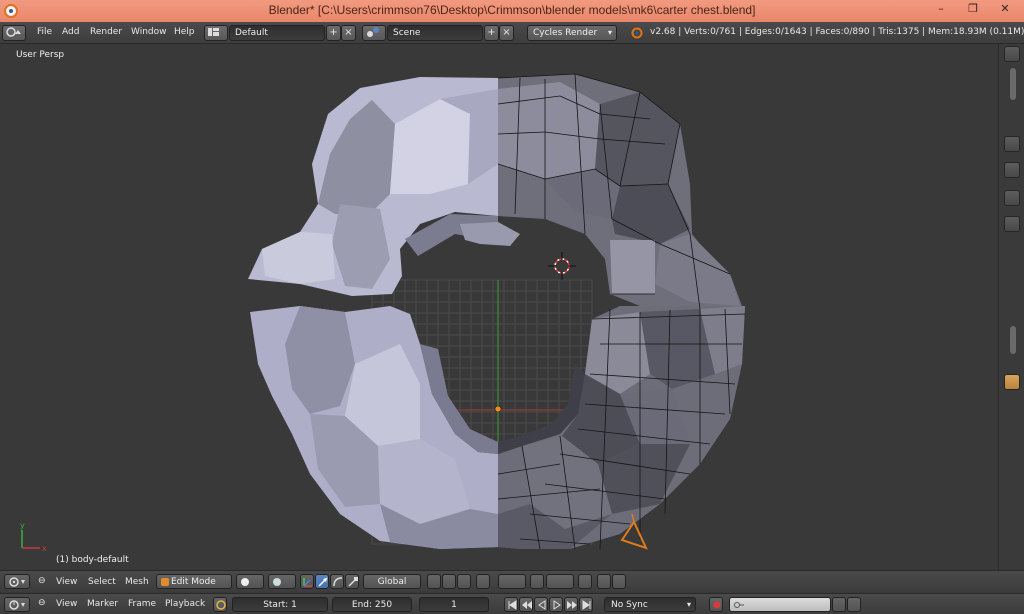 Image resolution: width=1024 pixels, height=614 pixels. What do you see at coordinates (14, 33) in the screenshot?
I see `editor-type-info-button` at bounding box center [14, 33].